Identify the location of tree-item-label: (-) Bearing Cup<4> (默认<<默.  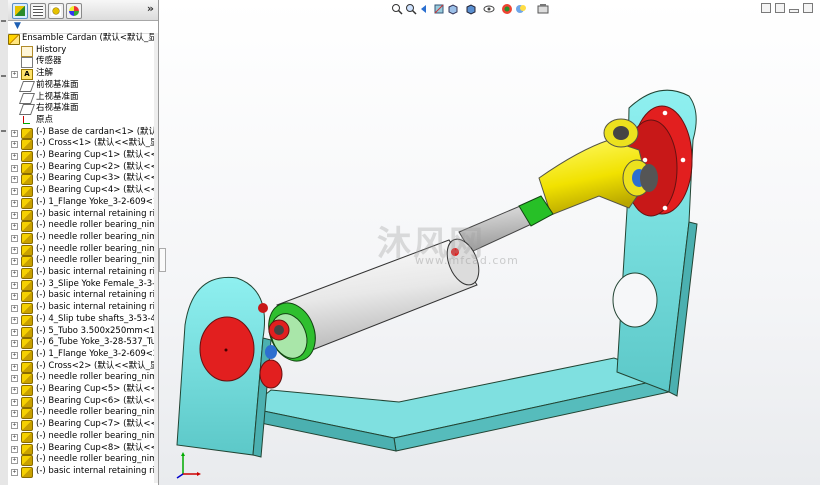
(97, 190).